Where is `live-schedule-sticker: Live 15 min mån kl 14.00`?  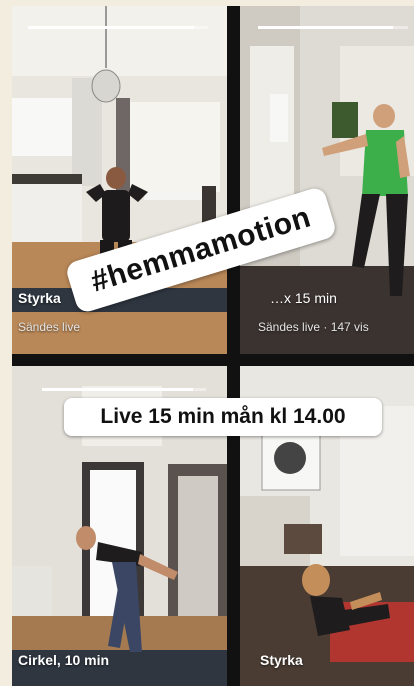 live-schedule-sticker: Live 15 min mån kl 14.00 is located at coordinates (223, 417).